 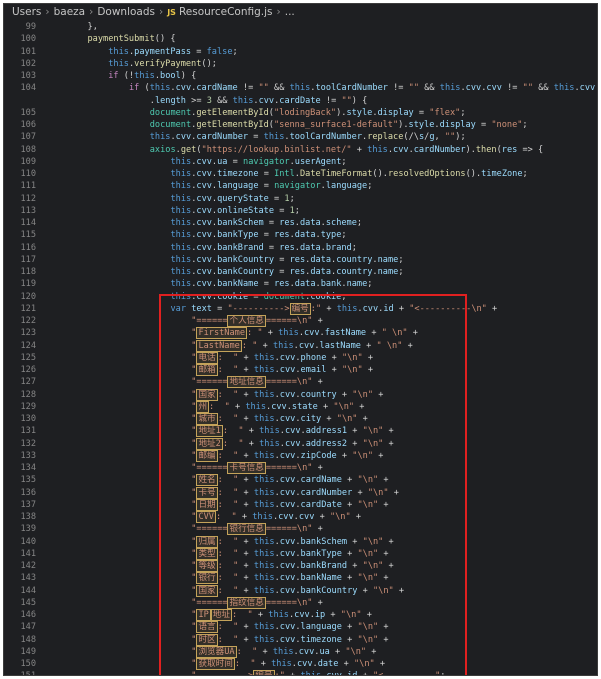 I want to click on code-text: " 城市: " + this.cvv.city + "\n" +, so click(x=279, y=419).